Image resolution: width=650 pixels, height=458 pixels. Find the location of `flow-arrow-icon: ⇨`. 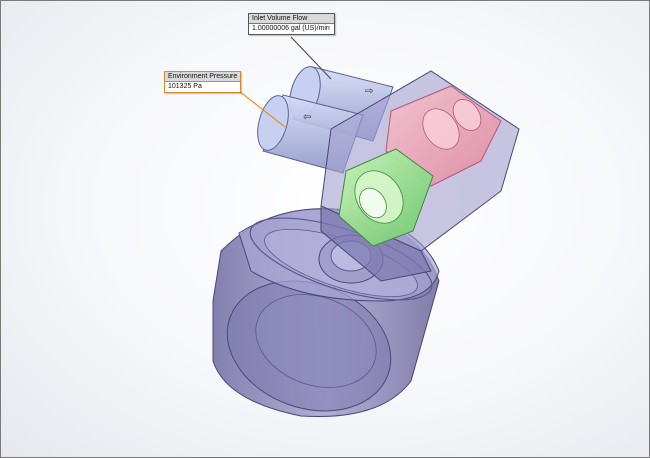

flow-arrow-icon: ⇨ is located at coordinates (369, 91).